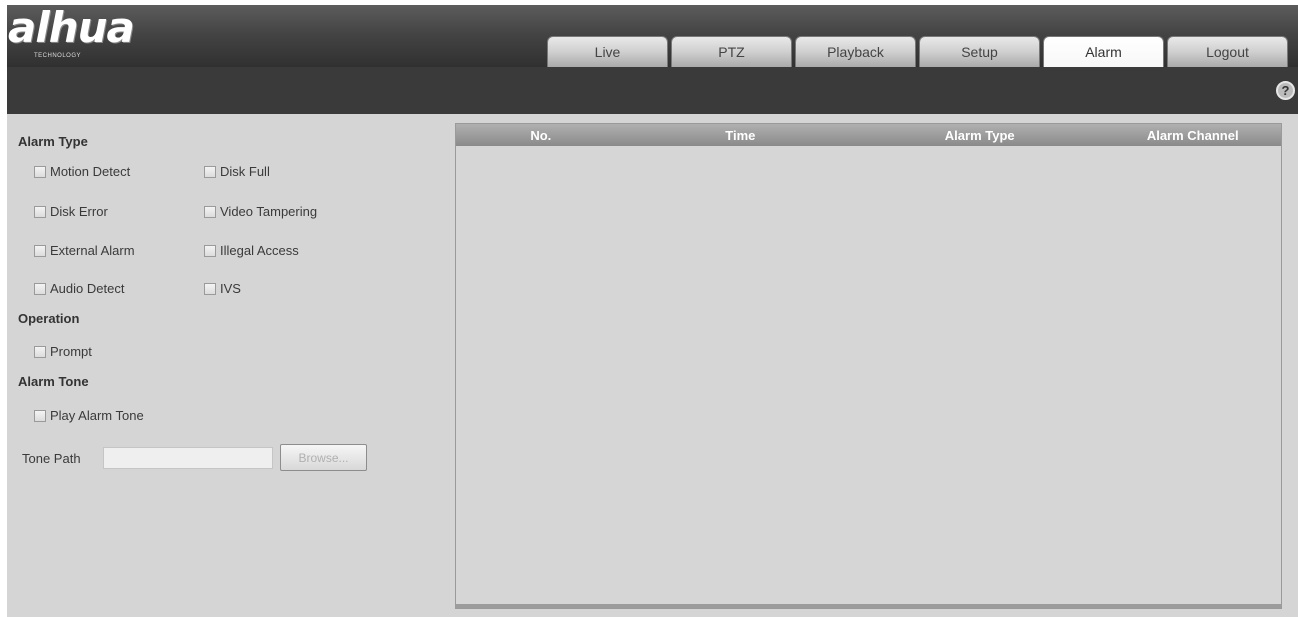  Describe the element at coordinates (210, 171) in the screenshot. I see `disk-full-checkbox` at that location.